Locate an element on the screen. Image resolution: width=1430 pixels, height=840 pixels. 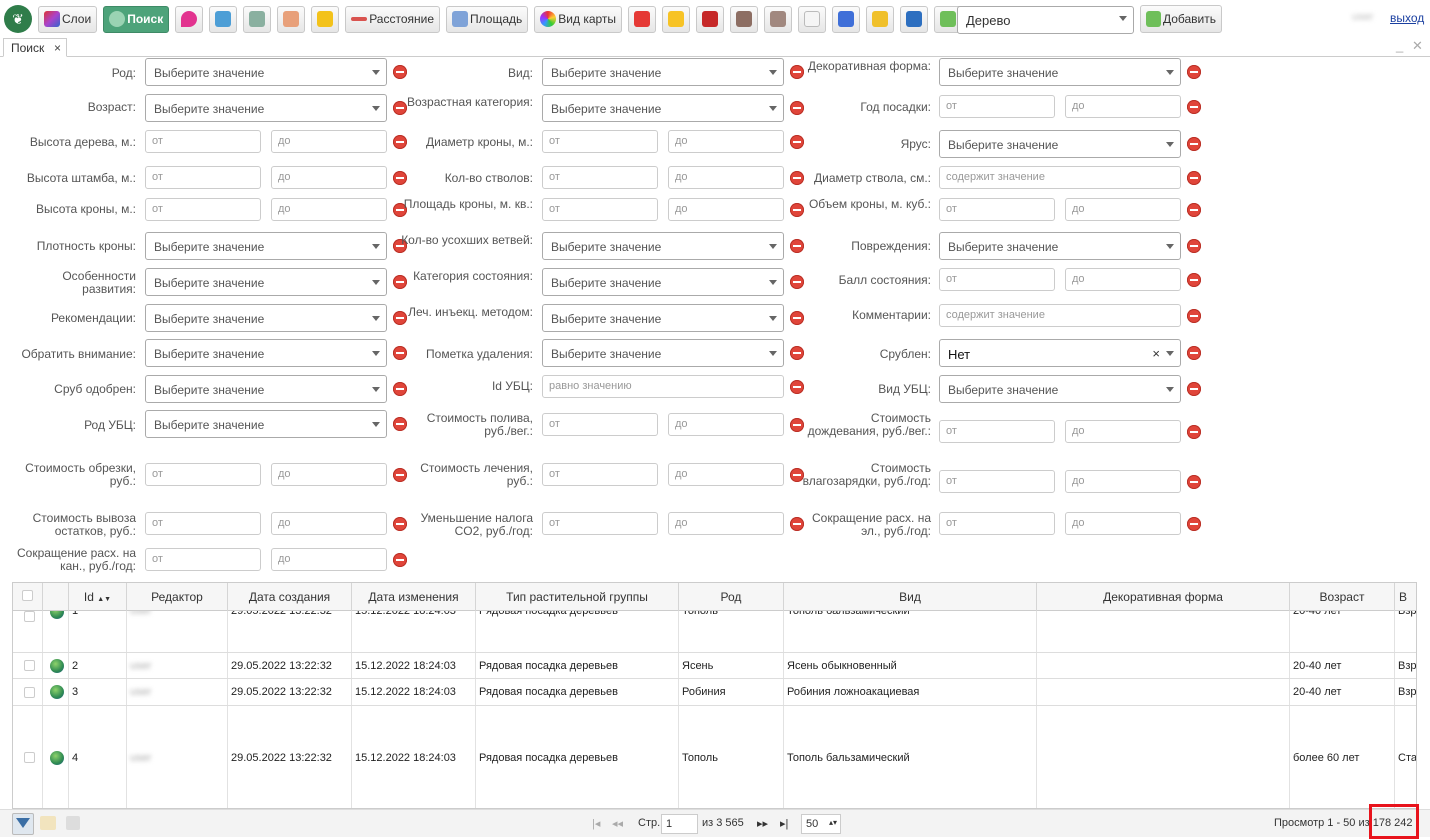
next-page-icon: ▸▸ is located at coordinates (762, 823).